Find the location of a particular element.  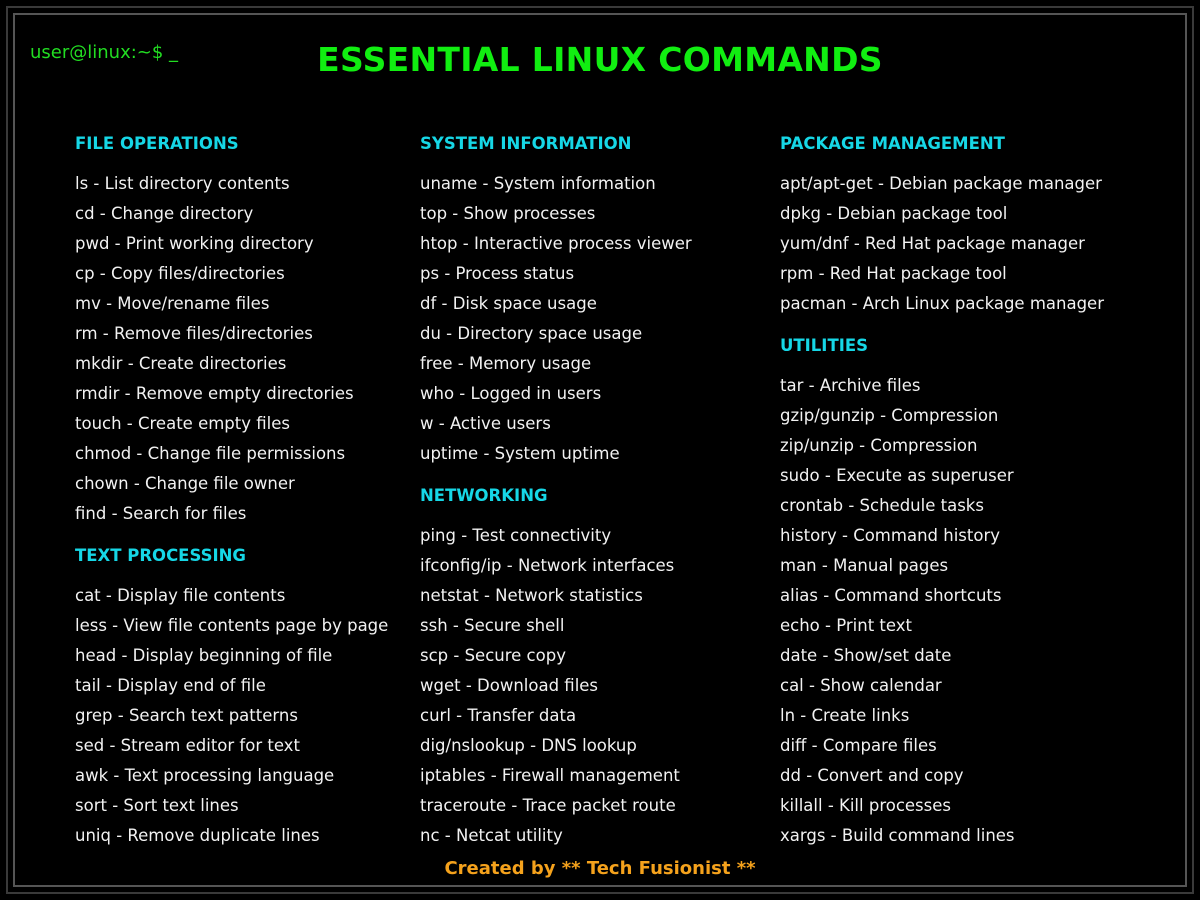

command-item: awk - Text processing language is located at coordinates (205, 775).